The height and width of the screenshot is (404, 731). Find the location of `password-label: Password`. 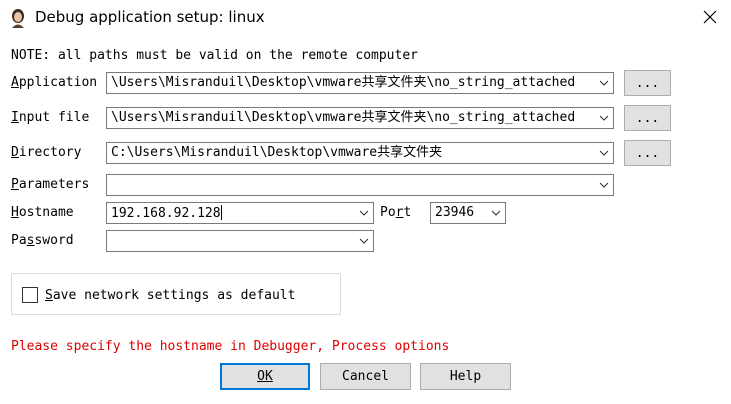

password-label: Password is located at coordinates (42, 240).